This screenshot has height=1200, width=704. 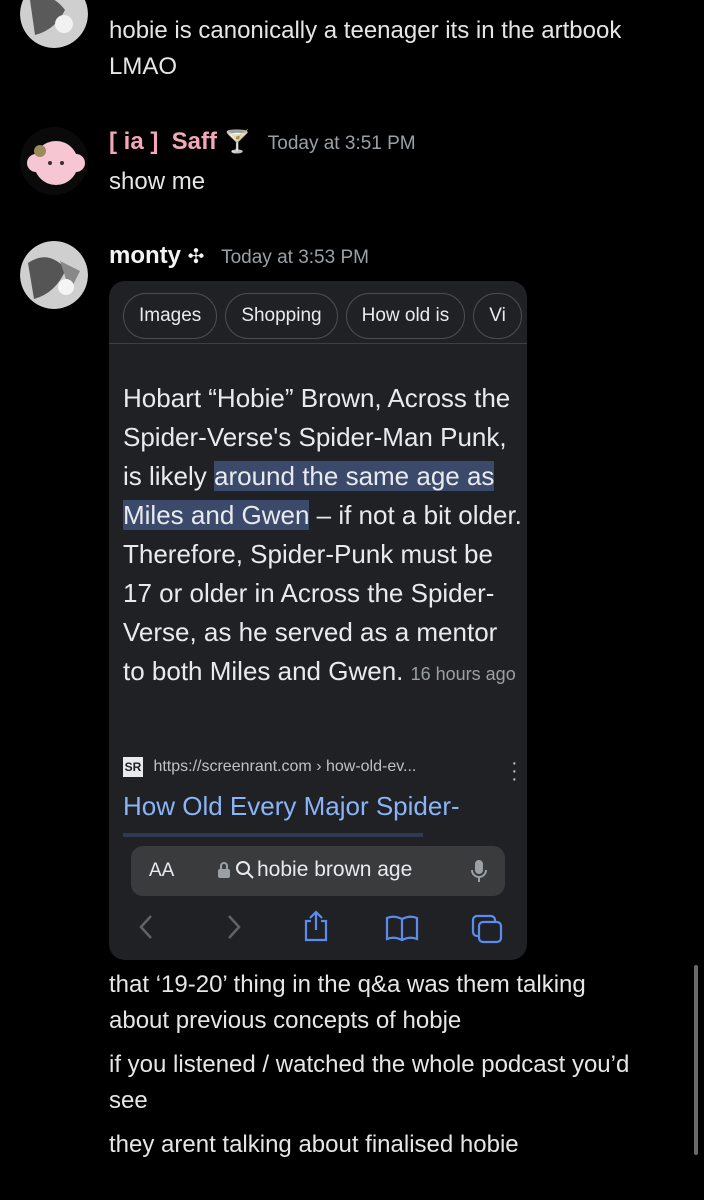 I want to click on author-monty: monty ✣ Today at 3:53 PM, so click(x=239, y=256).